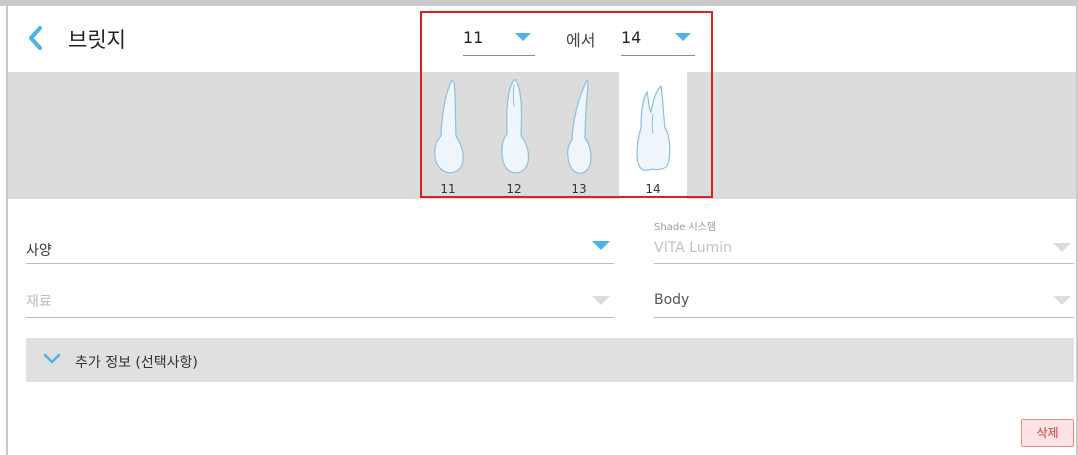 The width and height of the screenshot is (1078, 455). What do you see at coordinates (653, 189) in the screenshot?
I see `tooth-number: 14` at bounding box center [653, 189].